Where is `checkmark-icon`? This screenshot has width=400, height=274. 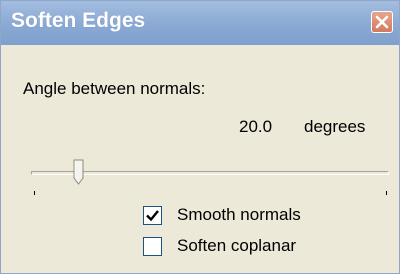 checkmark-icon is located at coordinates (152, 216).